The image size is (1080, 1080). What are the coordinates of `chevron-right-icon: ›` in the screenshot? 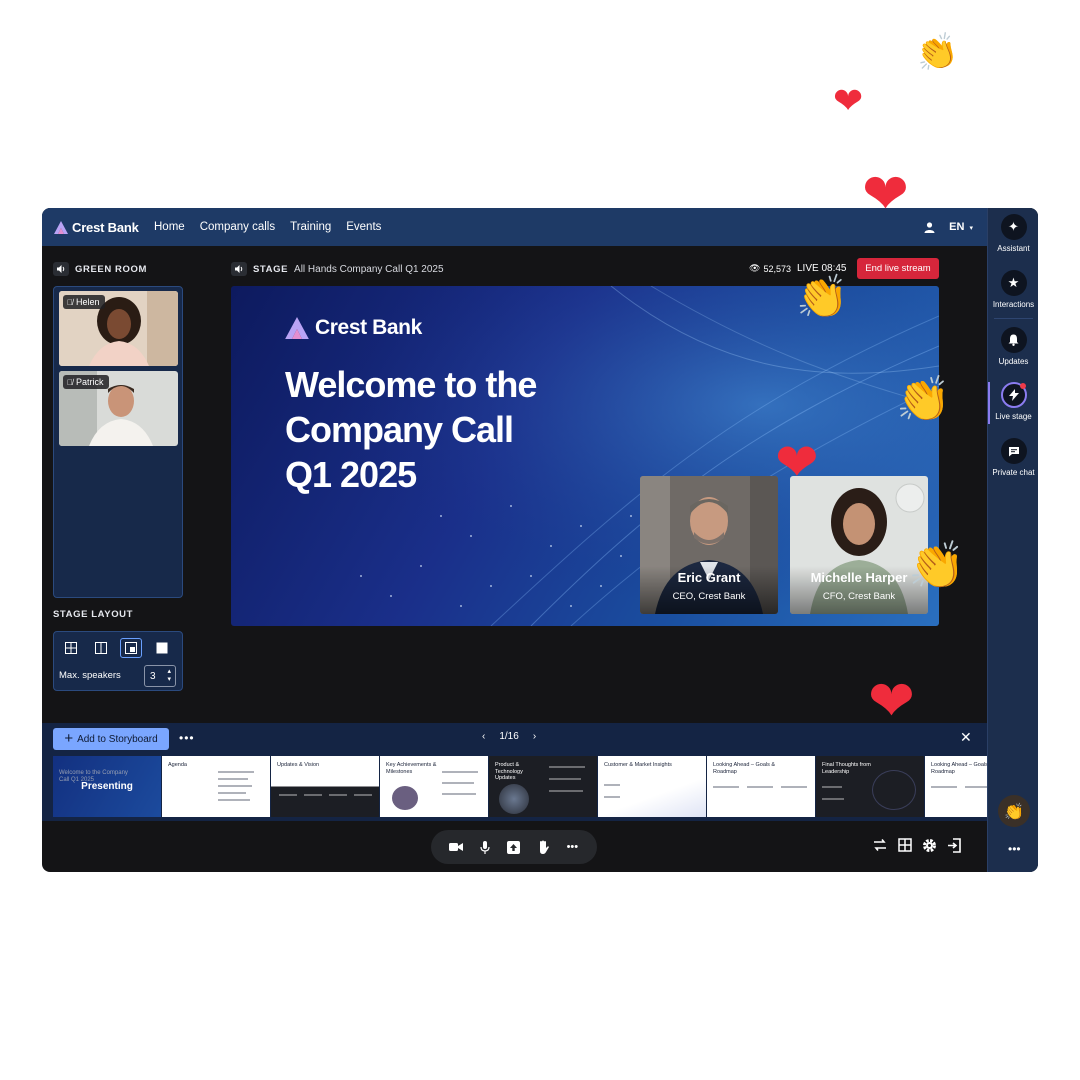 It's located at (534, 736).